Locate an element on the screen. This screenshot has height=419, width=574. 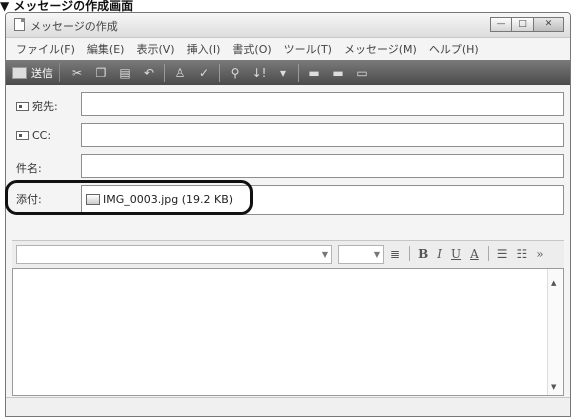
vertical-scrollbar: ▲ ▼ is located at coordinates (555, 332).